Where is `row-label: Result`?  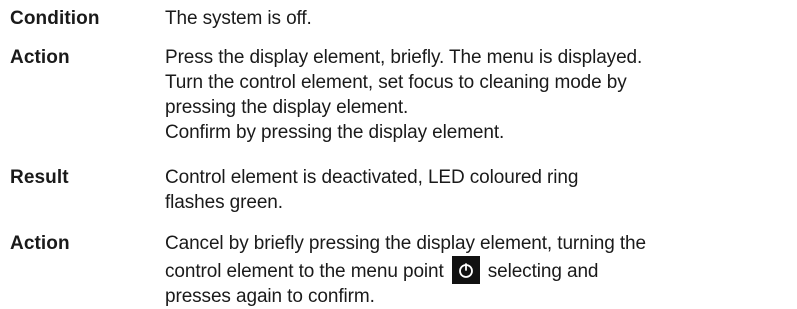
row-label: Result is located at coordinates (39, 177).